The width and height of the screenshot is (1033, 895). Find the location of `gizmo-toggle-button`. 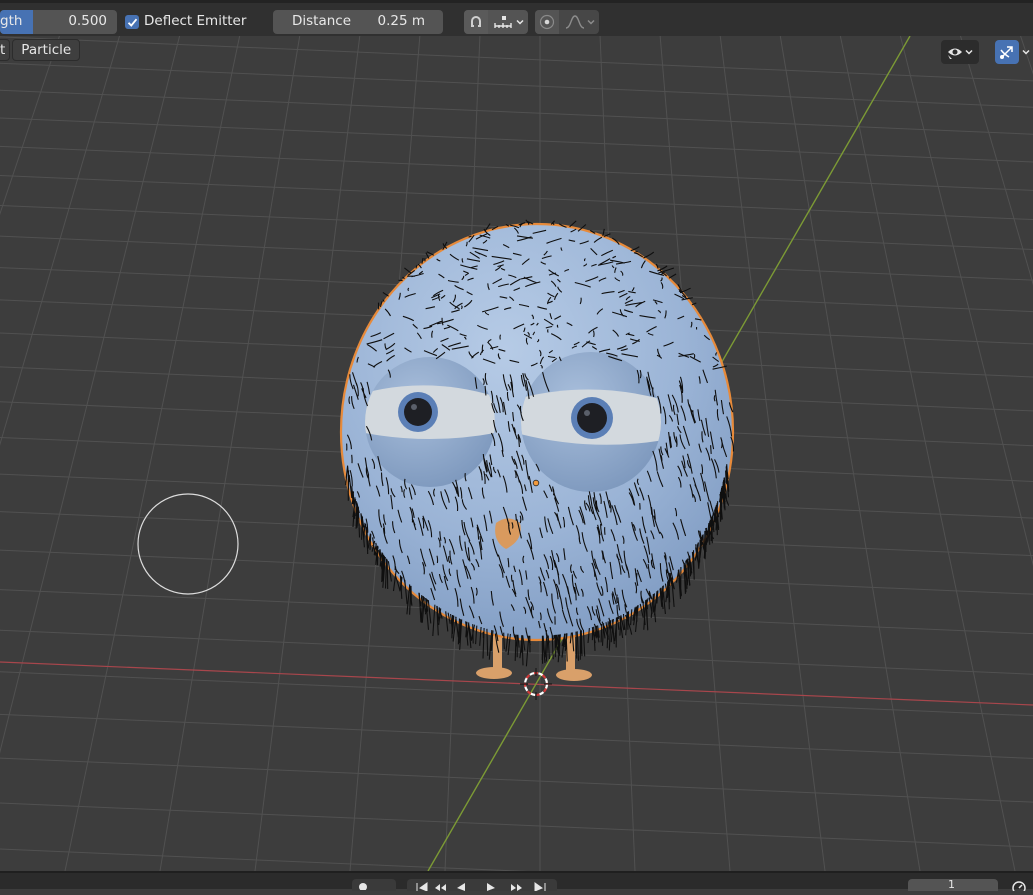

gizmo-toggle-button is located at coordinates (1007, 52).